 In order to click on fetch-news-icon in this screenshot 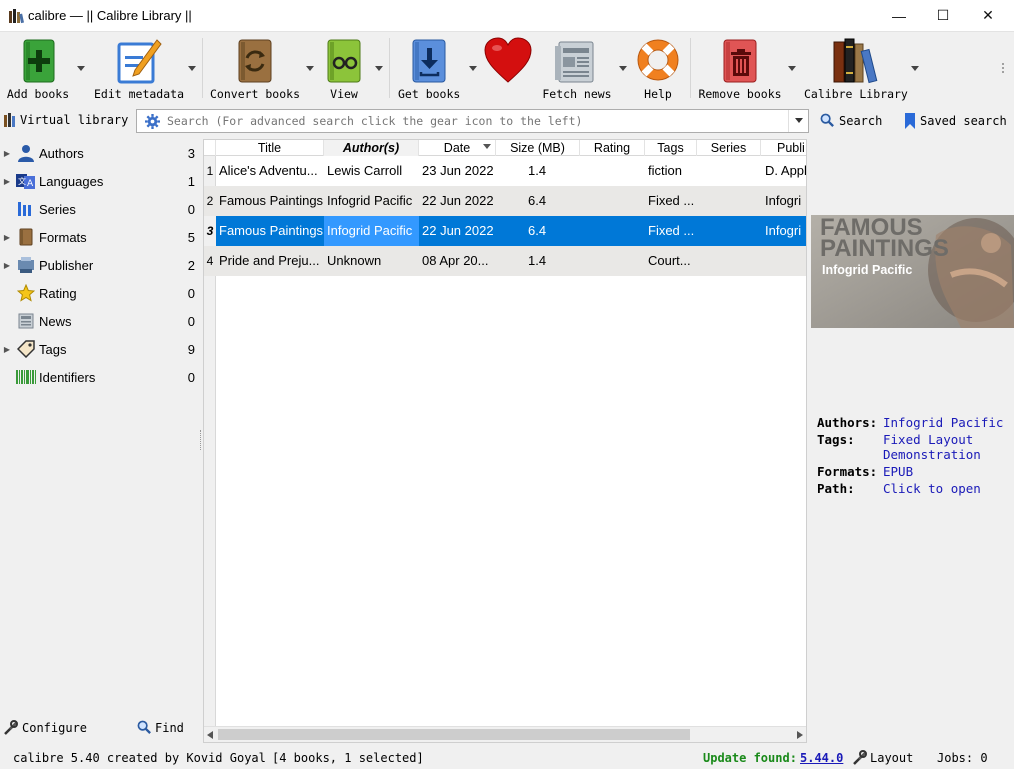, I will do `click(574, 62)`.